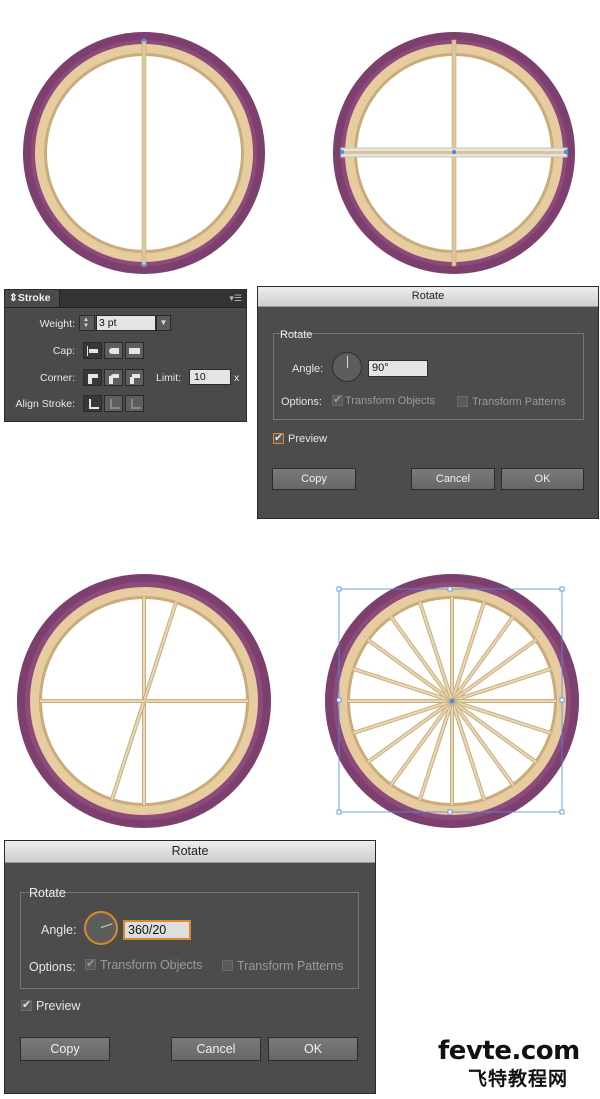  What do you see at coordinates (169, 378) in the screenshot?
I see `limit-label: Limit:` at bounding box center [169, 378].